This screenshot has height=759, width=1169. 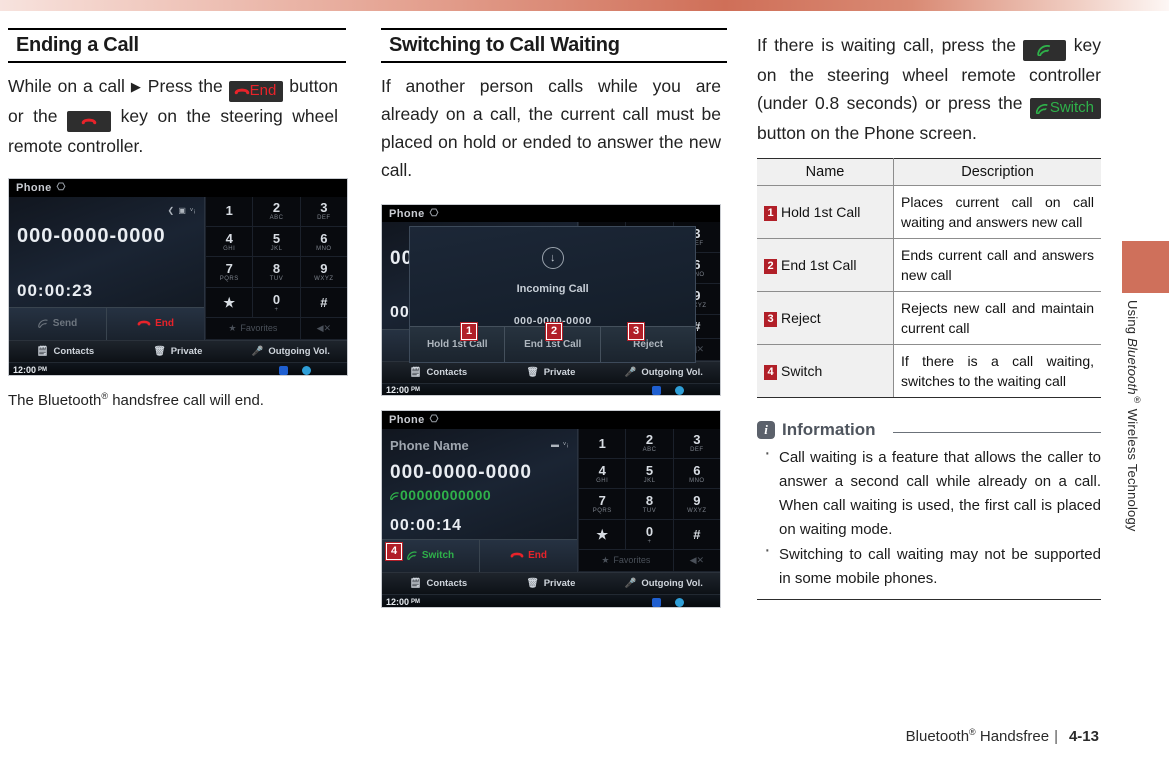 What do you see at coordinates (679, 390) in the screenshot?
I see `bluetooth-status-icon` at bounding box center [679, 390].